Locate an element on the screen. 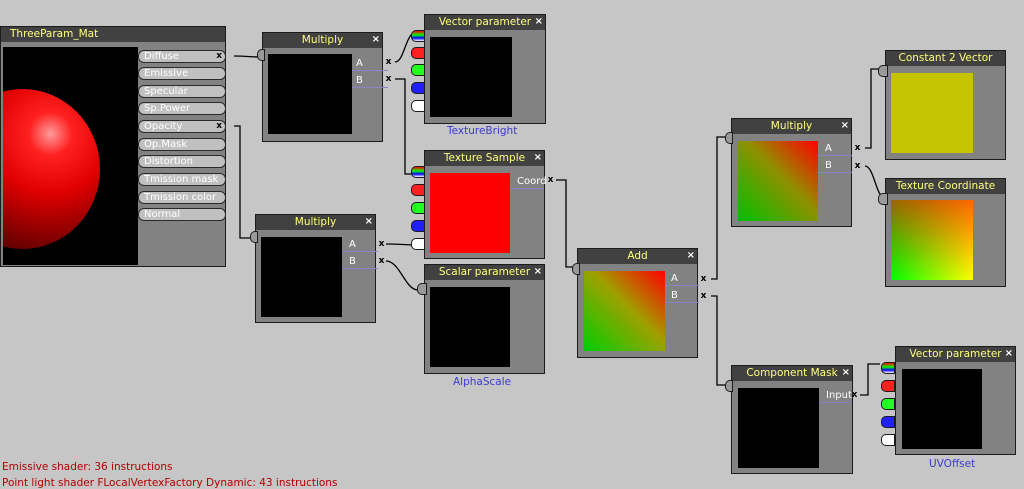 This screenshot has height=489, width=1024. multiply-mid-preview is located at coordinates (301, 277).